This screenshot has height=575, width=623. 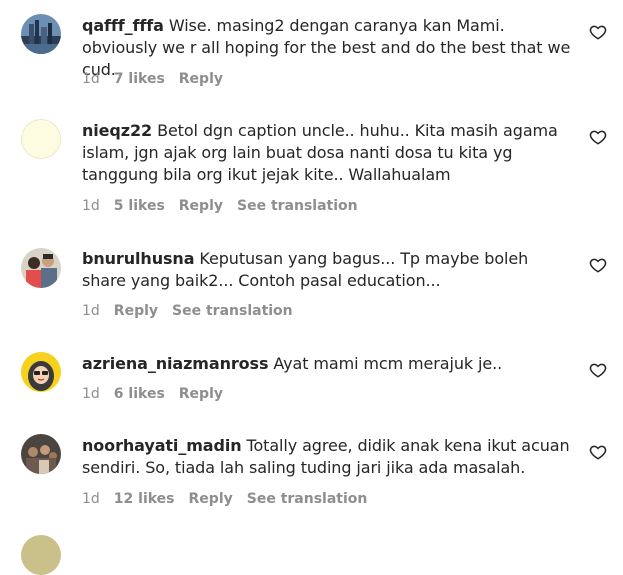 I want to click on comment-meta: 1d 6 likes Reply, so click(x=159, y=394).